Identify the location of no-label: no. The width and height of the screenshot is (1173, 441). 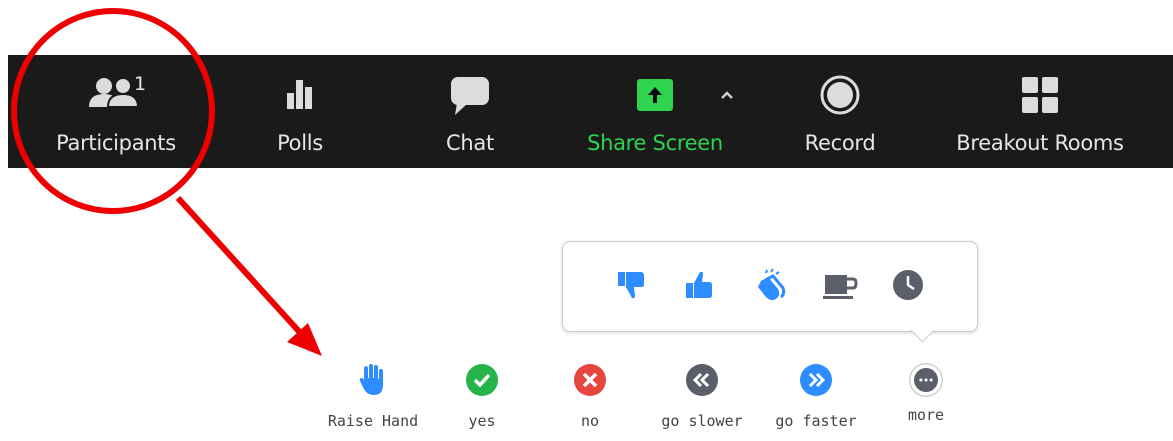
(590, 421).